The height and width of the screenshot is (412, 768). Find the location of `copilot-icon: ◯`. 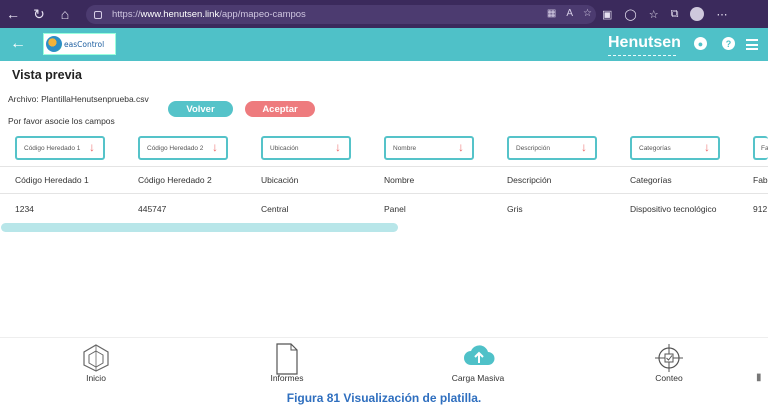

copilot-icon: ◯ is located at coordinates (630, 14).